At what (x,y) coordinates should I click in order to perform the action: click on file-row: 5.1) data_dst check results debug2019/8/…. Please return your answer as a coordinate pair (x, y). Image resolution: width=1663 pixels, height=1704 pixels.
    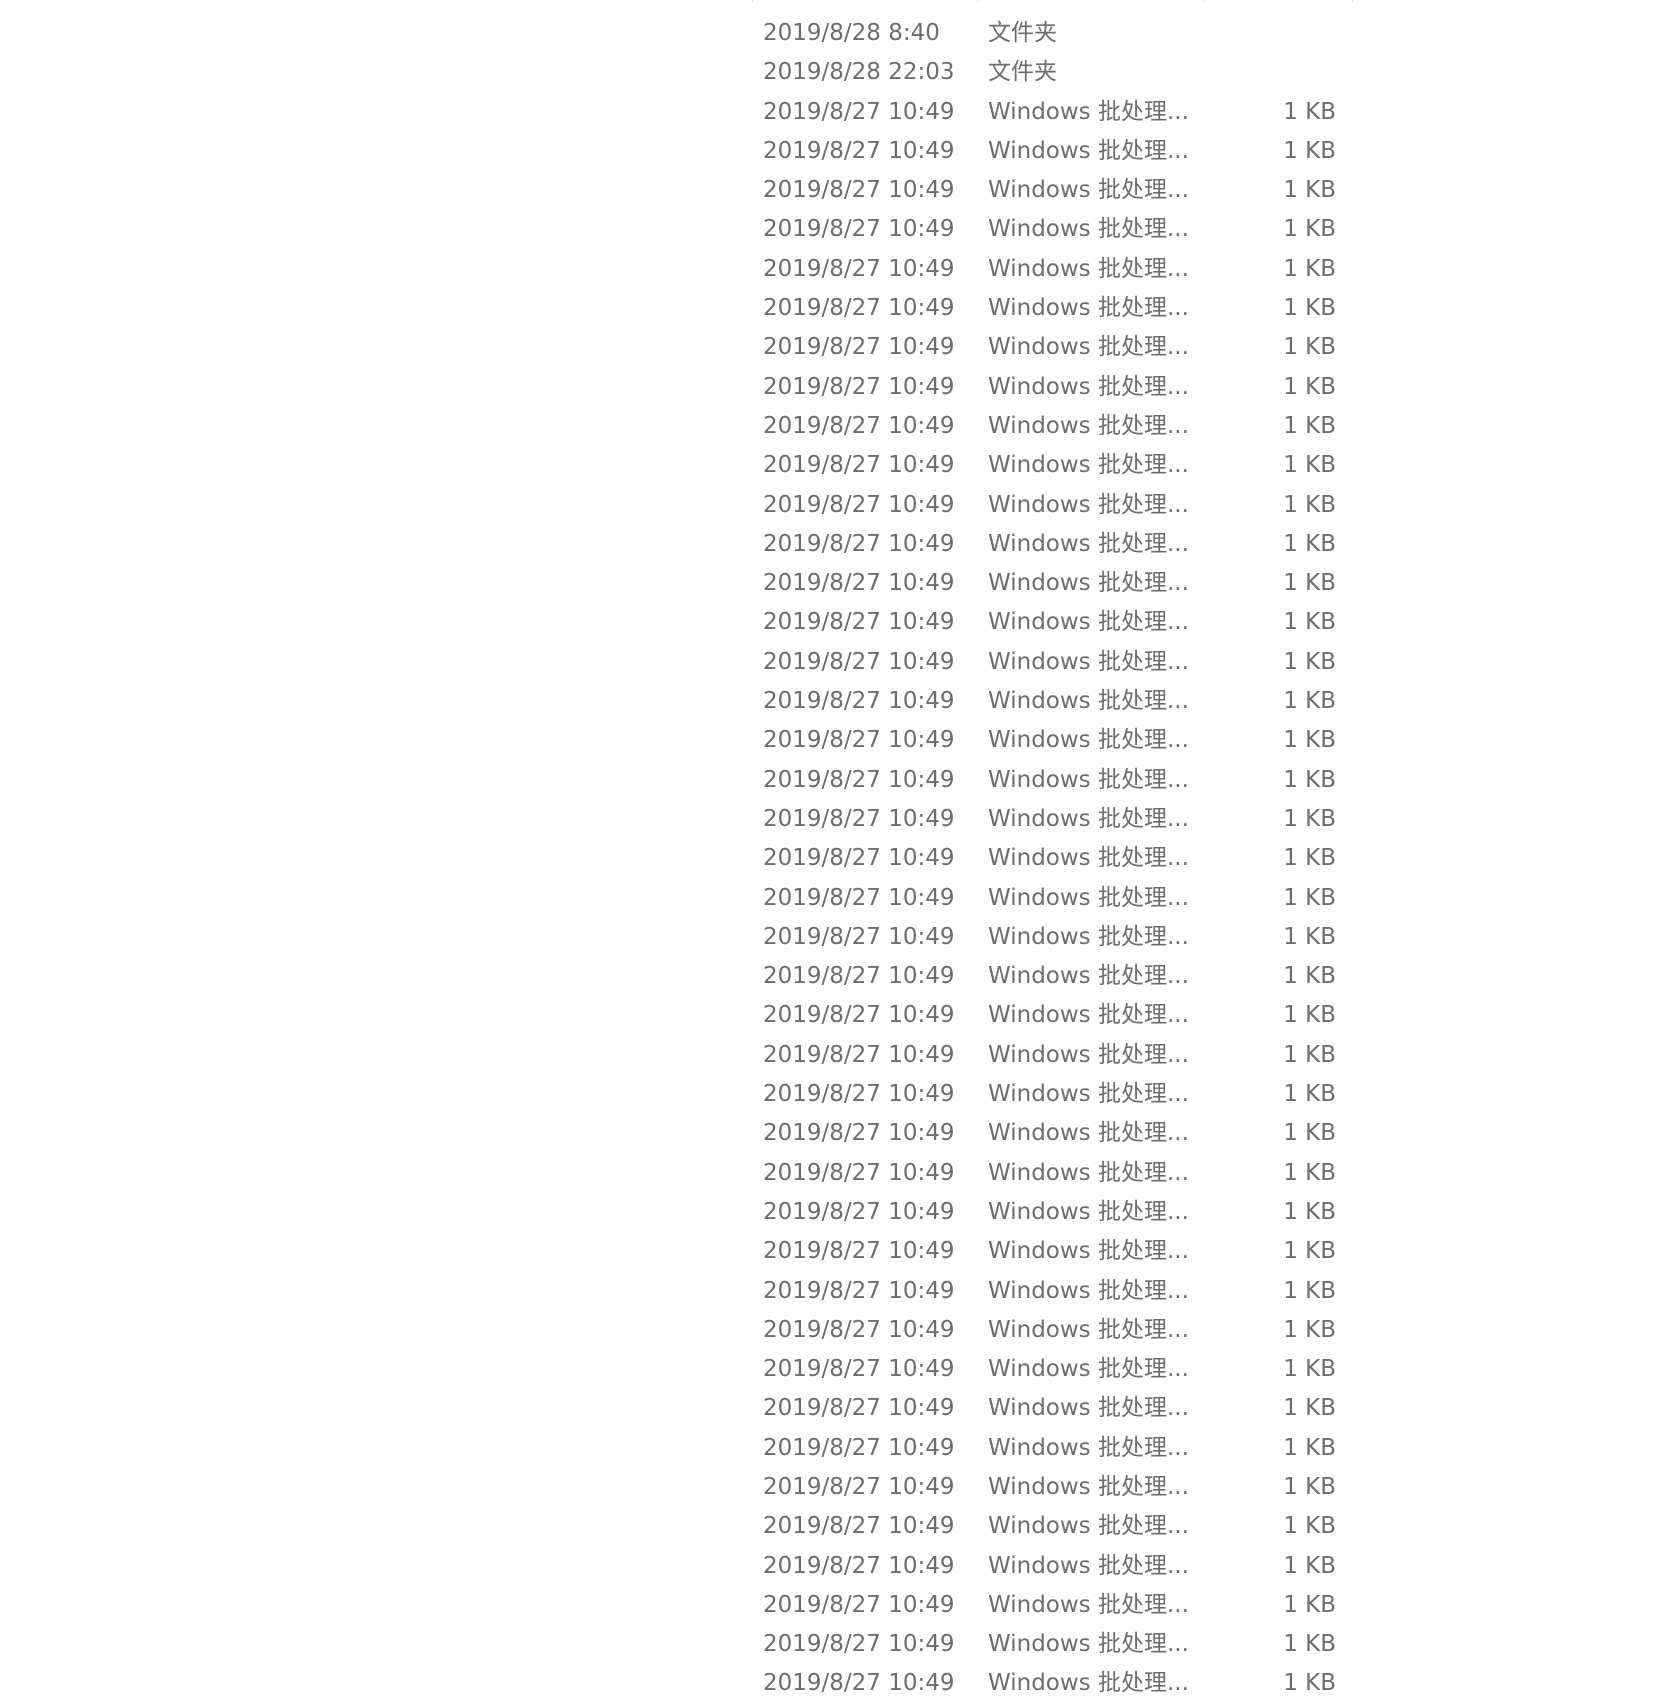
    Looking at the image, I should click on (831, 1683).